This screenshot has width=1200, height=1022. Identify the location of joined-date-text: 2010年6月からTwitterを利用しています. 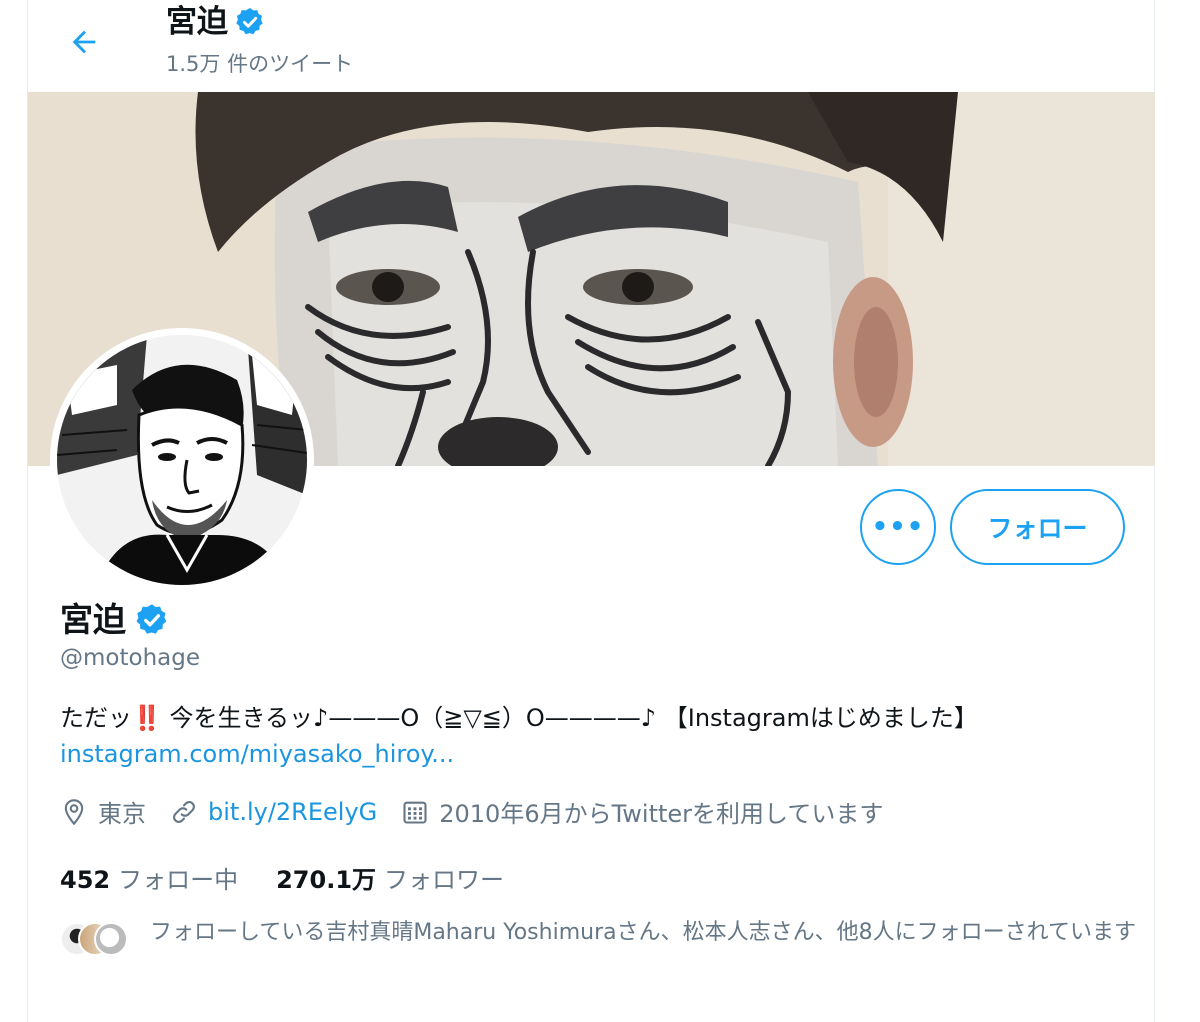
(661, 814).